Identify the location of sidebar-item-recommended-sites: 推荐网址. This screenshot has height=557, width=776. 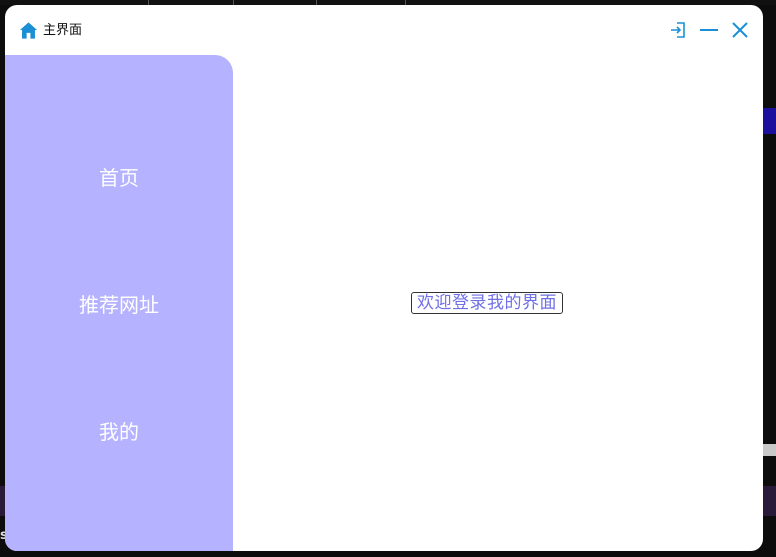
(119, 303).